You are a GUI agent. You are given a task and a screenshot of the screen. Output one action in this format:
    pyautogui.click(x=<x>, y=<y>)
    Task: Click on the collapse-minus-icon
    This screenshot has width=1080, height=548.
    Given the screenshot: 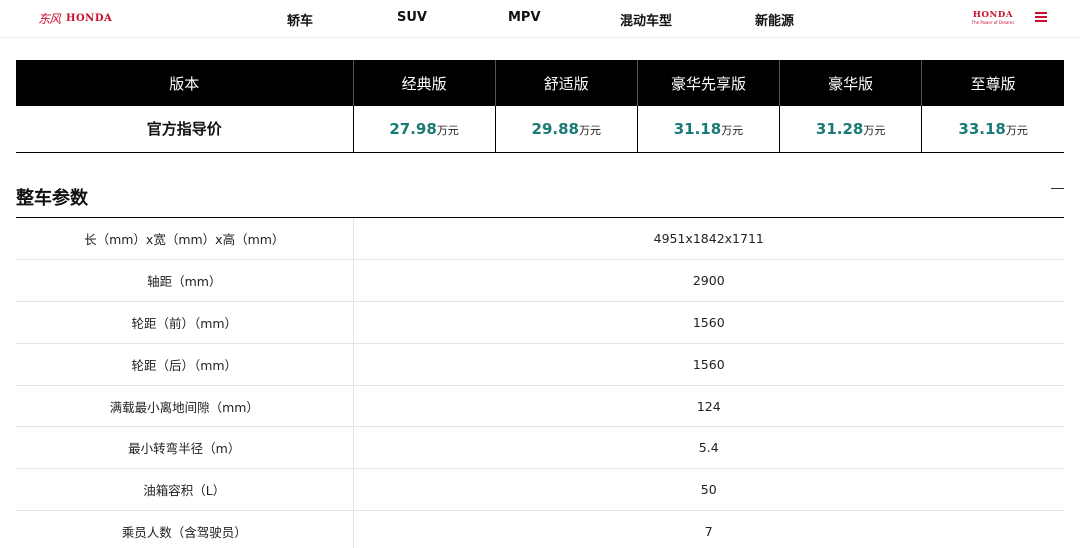 What is the action you would take?
    pyautogui.click(x=1057, y=188)
    